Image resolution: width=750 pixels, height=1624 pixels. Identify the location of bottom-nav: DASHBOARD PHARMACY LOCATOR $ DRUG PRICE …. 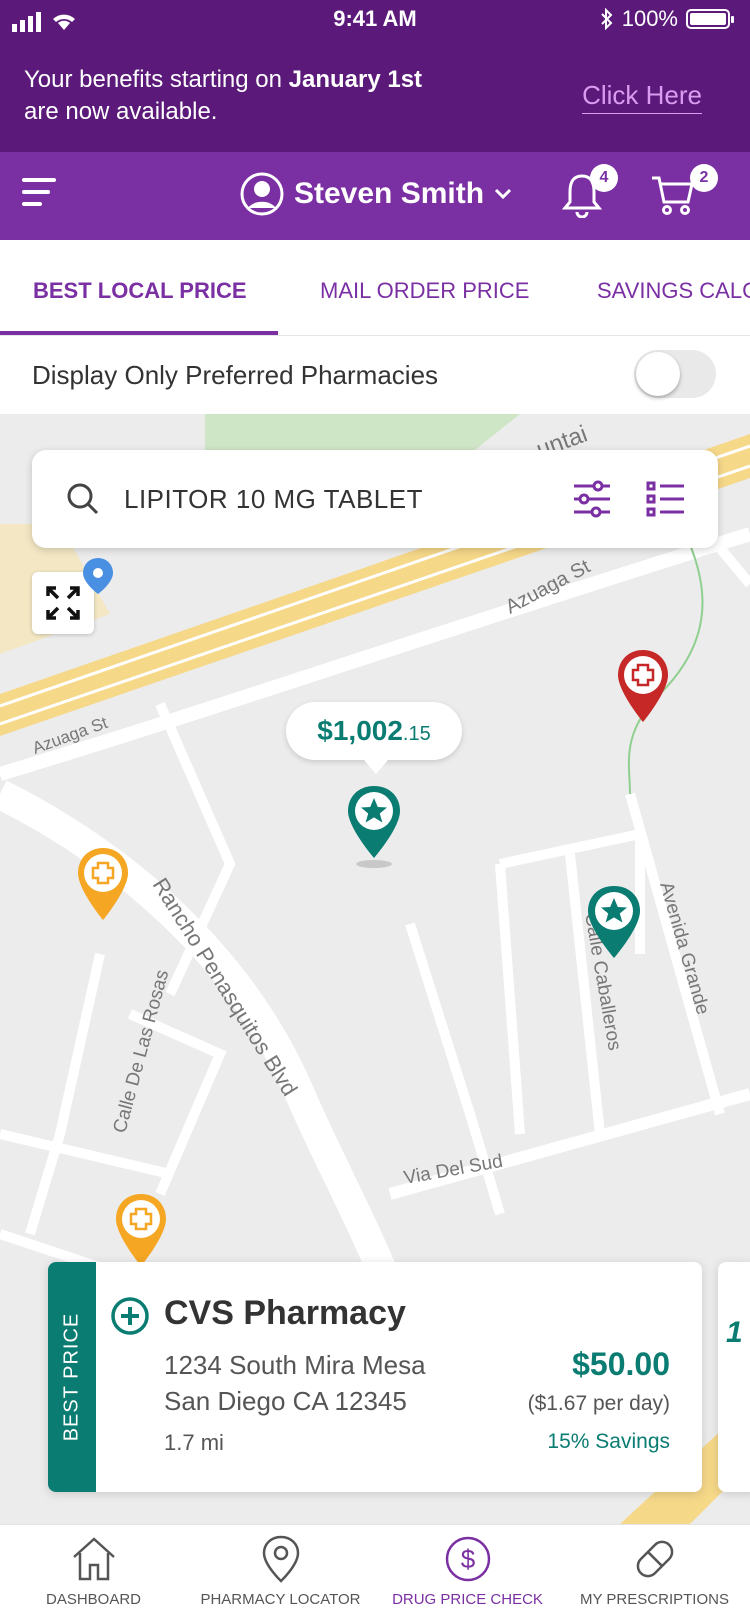
(375, 1574).